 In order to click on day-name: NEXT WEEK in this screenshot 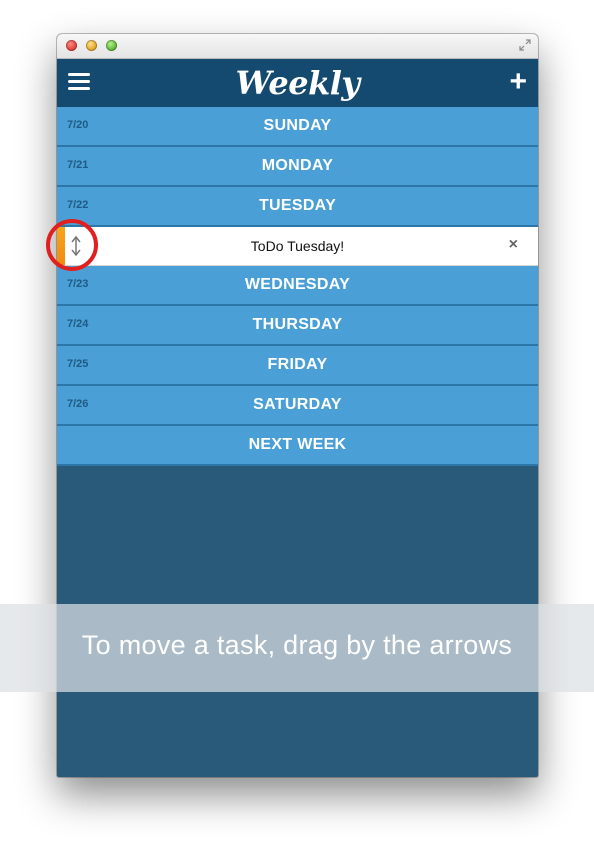, I will do `click(297, 444)`.